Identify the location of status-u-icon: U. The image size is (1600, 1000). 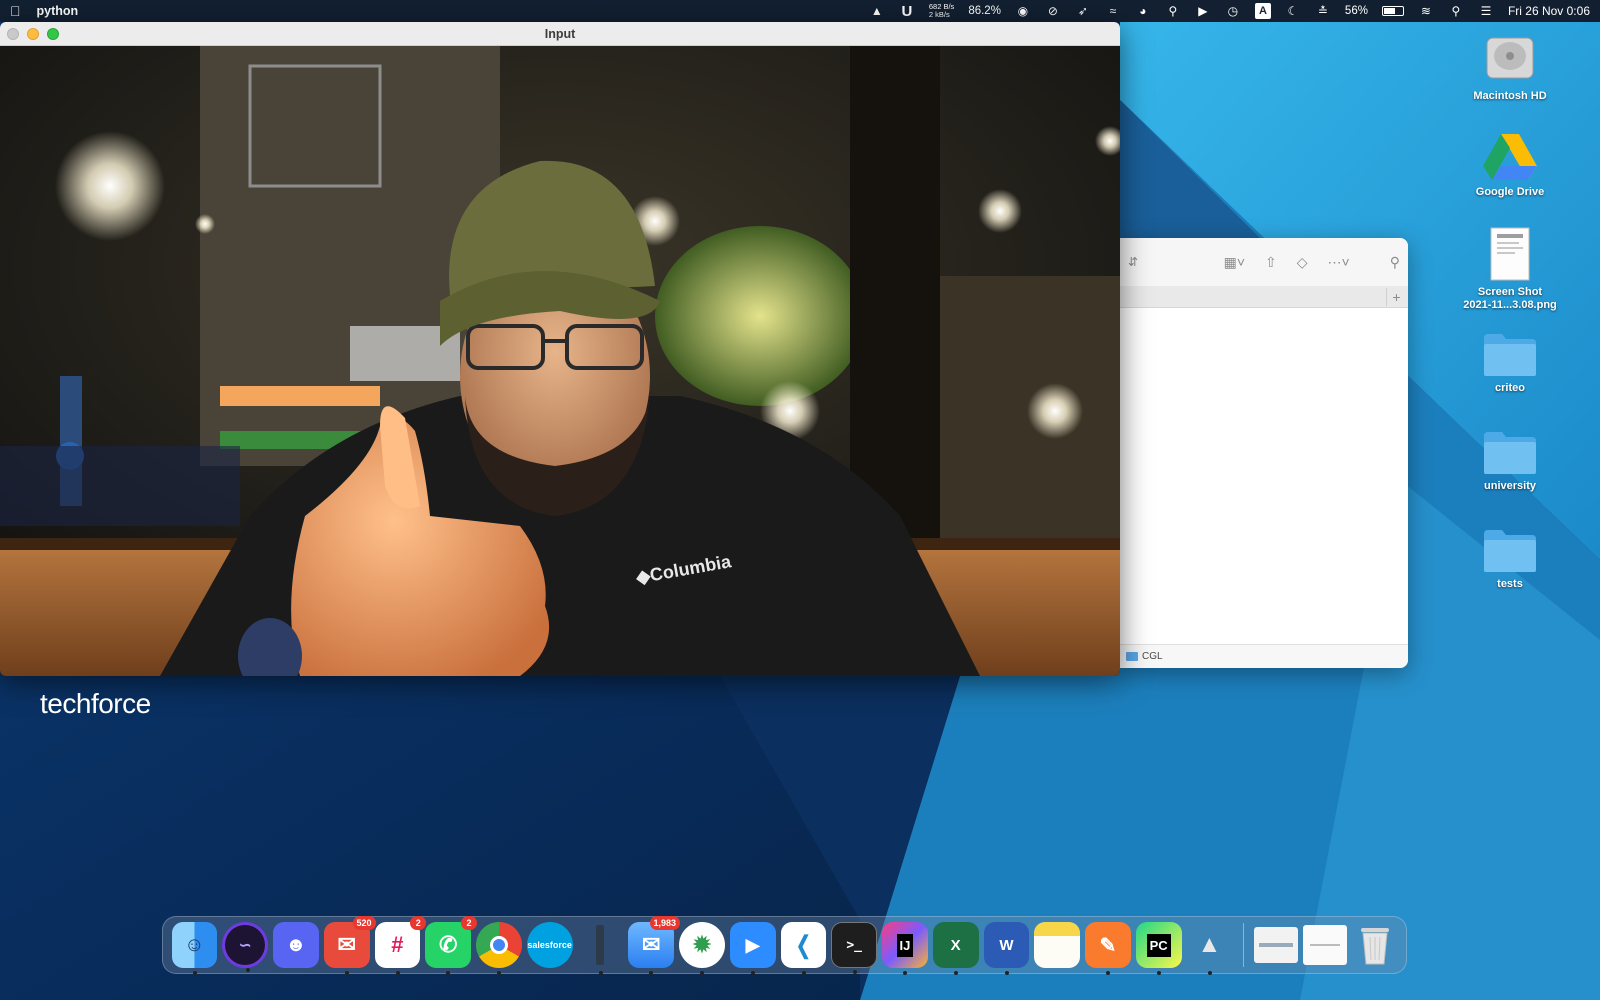
(907, 11).